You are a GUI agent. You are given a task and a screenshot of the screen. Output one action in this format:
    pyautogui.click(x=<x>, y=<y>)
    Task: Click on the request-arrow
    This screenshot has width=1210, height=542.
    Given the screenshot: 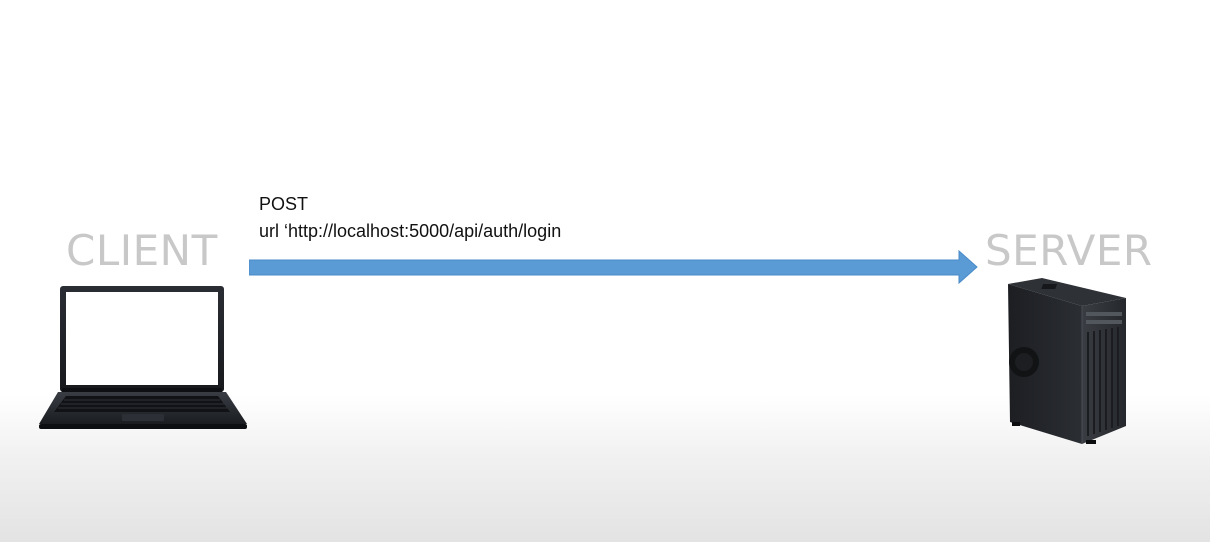 What is the action you would take?
    pyautogui.click(x=613, y=267)
    